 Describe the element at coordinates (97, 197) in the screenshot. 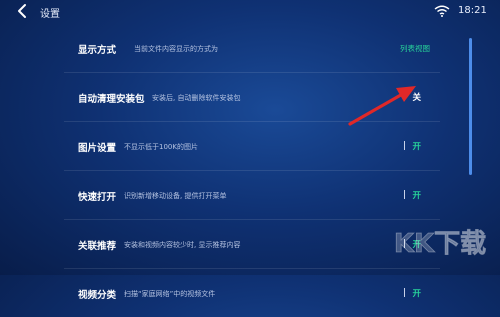

I see `setting-label: 快速打开` at that location.